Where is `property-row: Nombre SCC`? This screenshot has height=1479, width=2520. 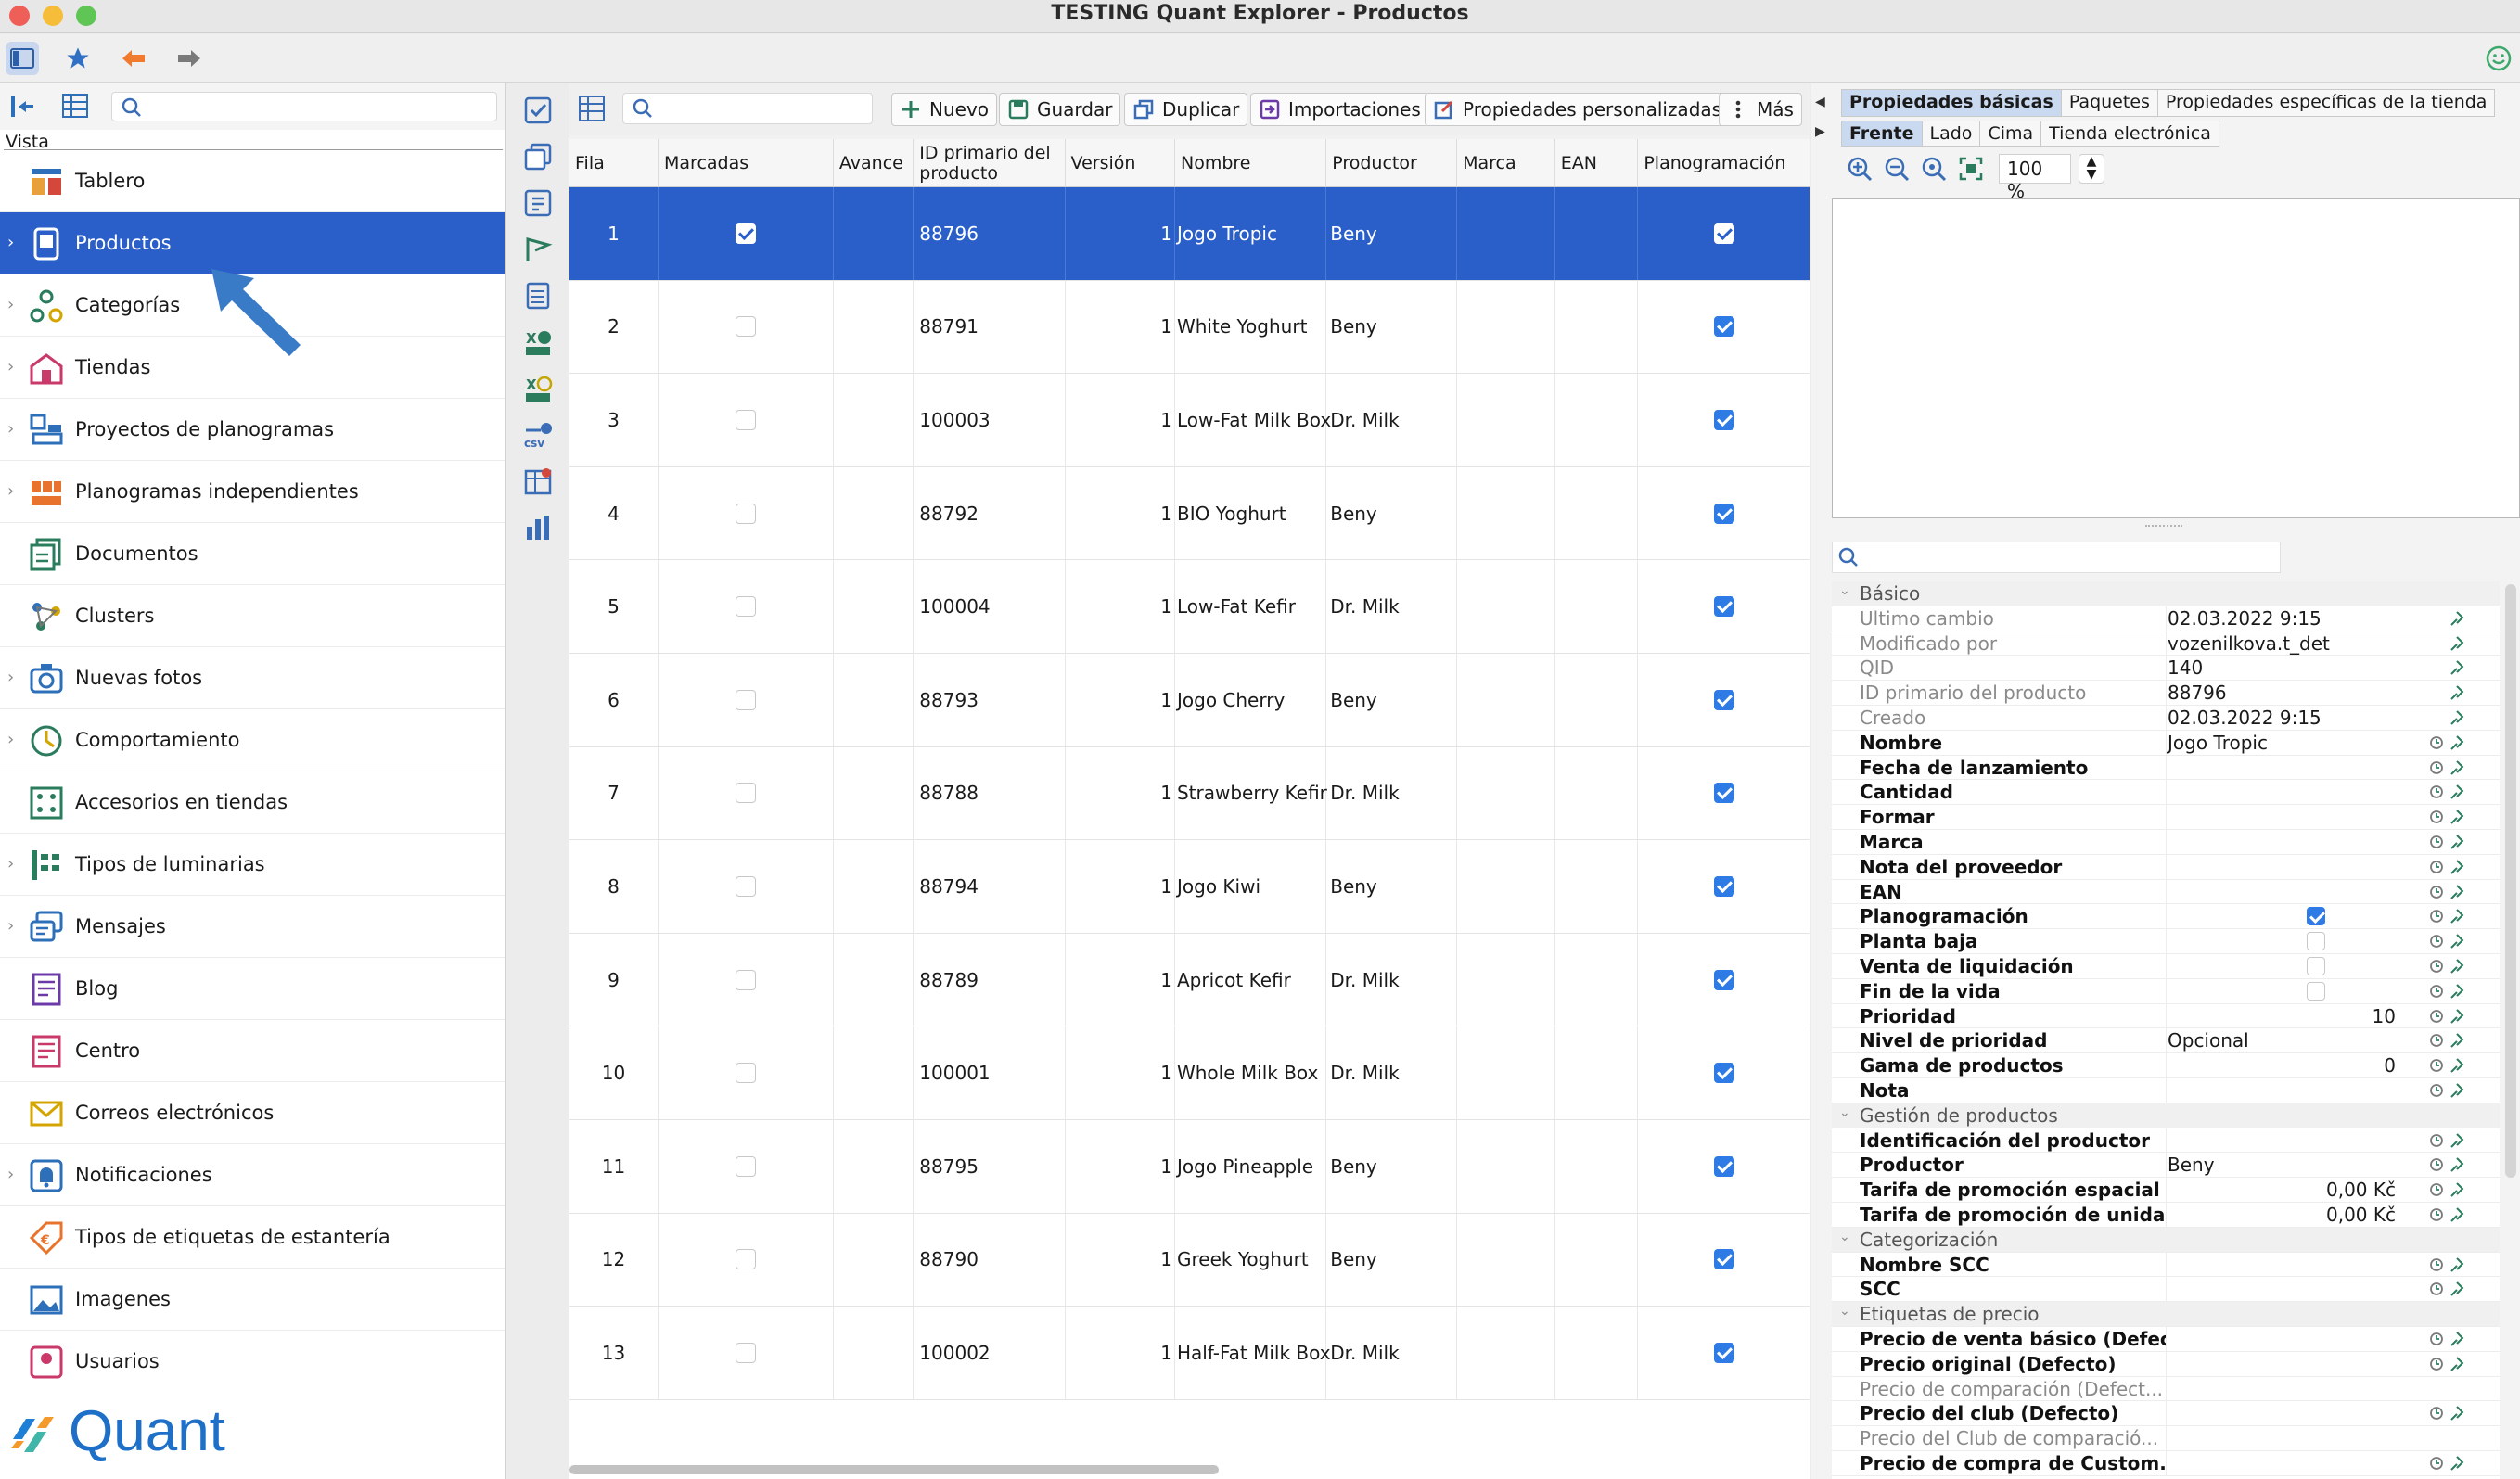
property-row: Nombre SCC is located at coordinates (2166, 1265).